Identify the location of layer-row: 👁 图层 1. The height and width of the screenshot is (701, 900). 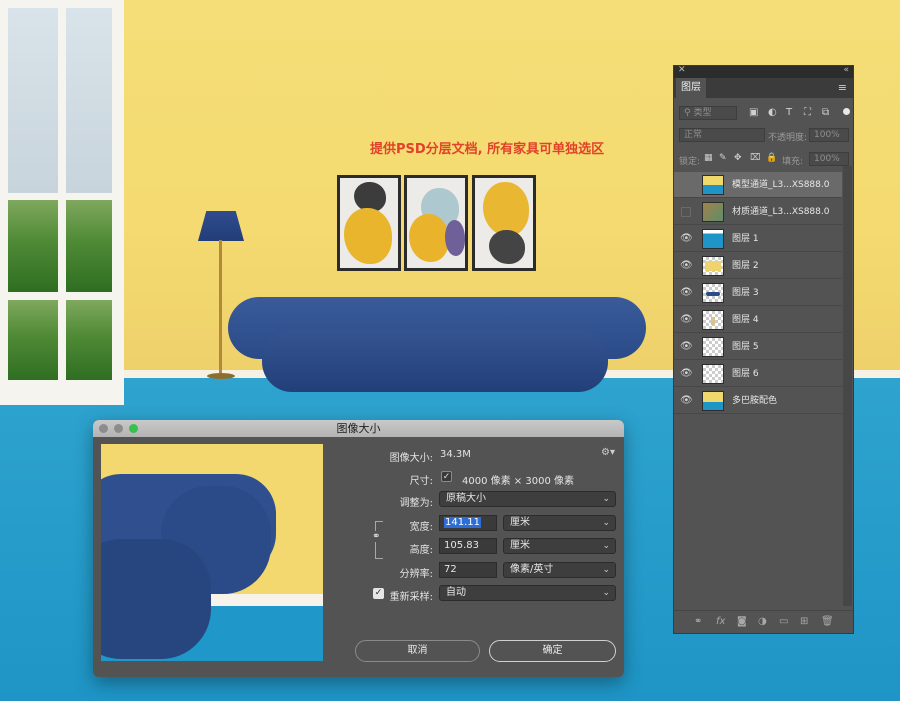
(758, 239).